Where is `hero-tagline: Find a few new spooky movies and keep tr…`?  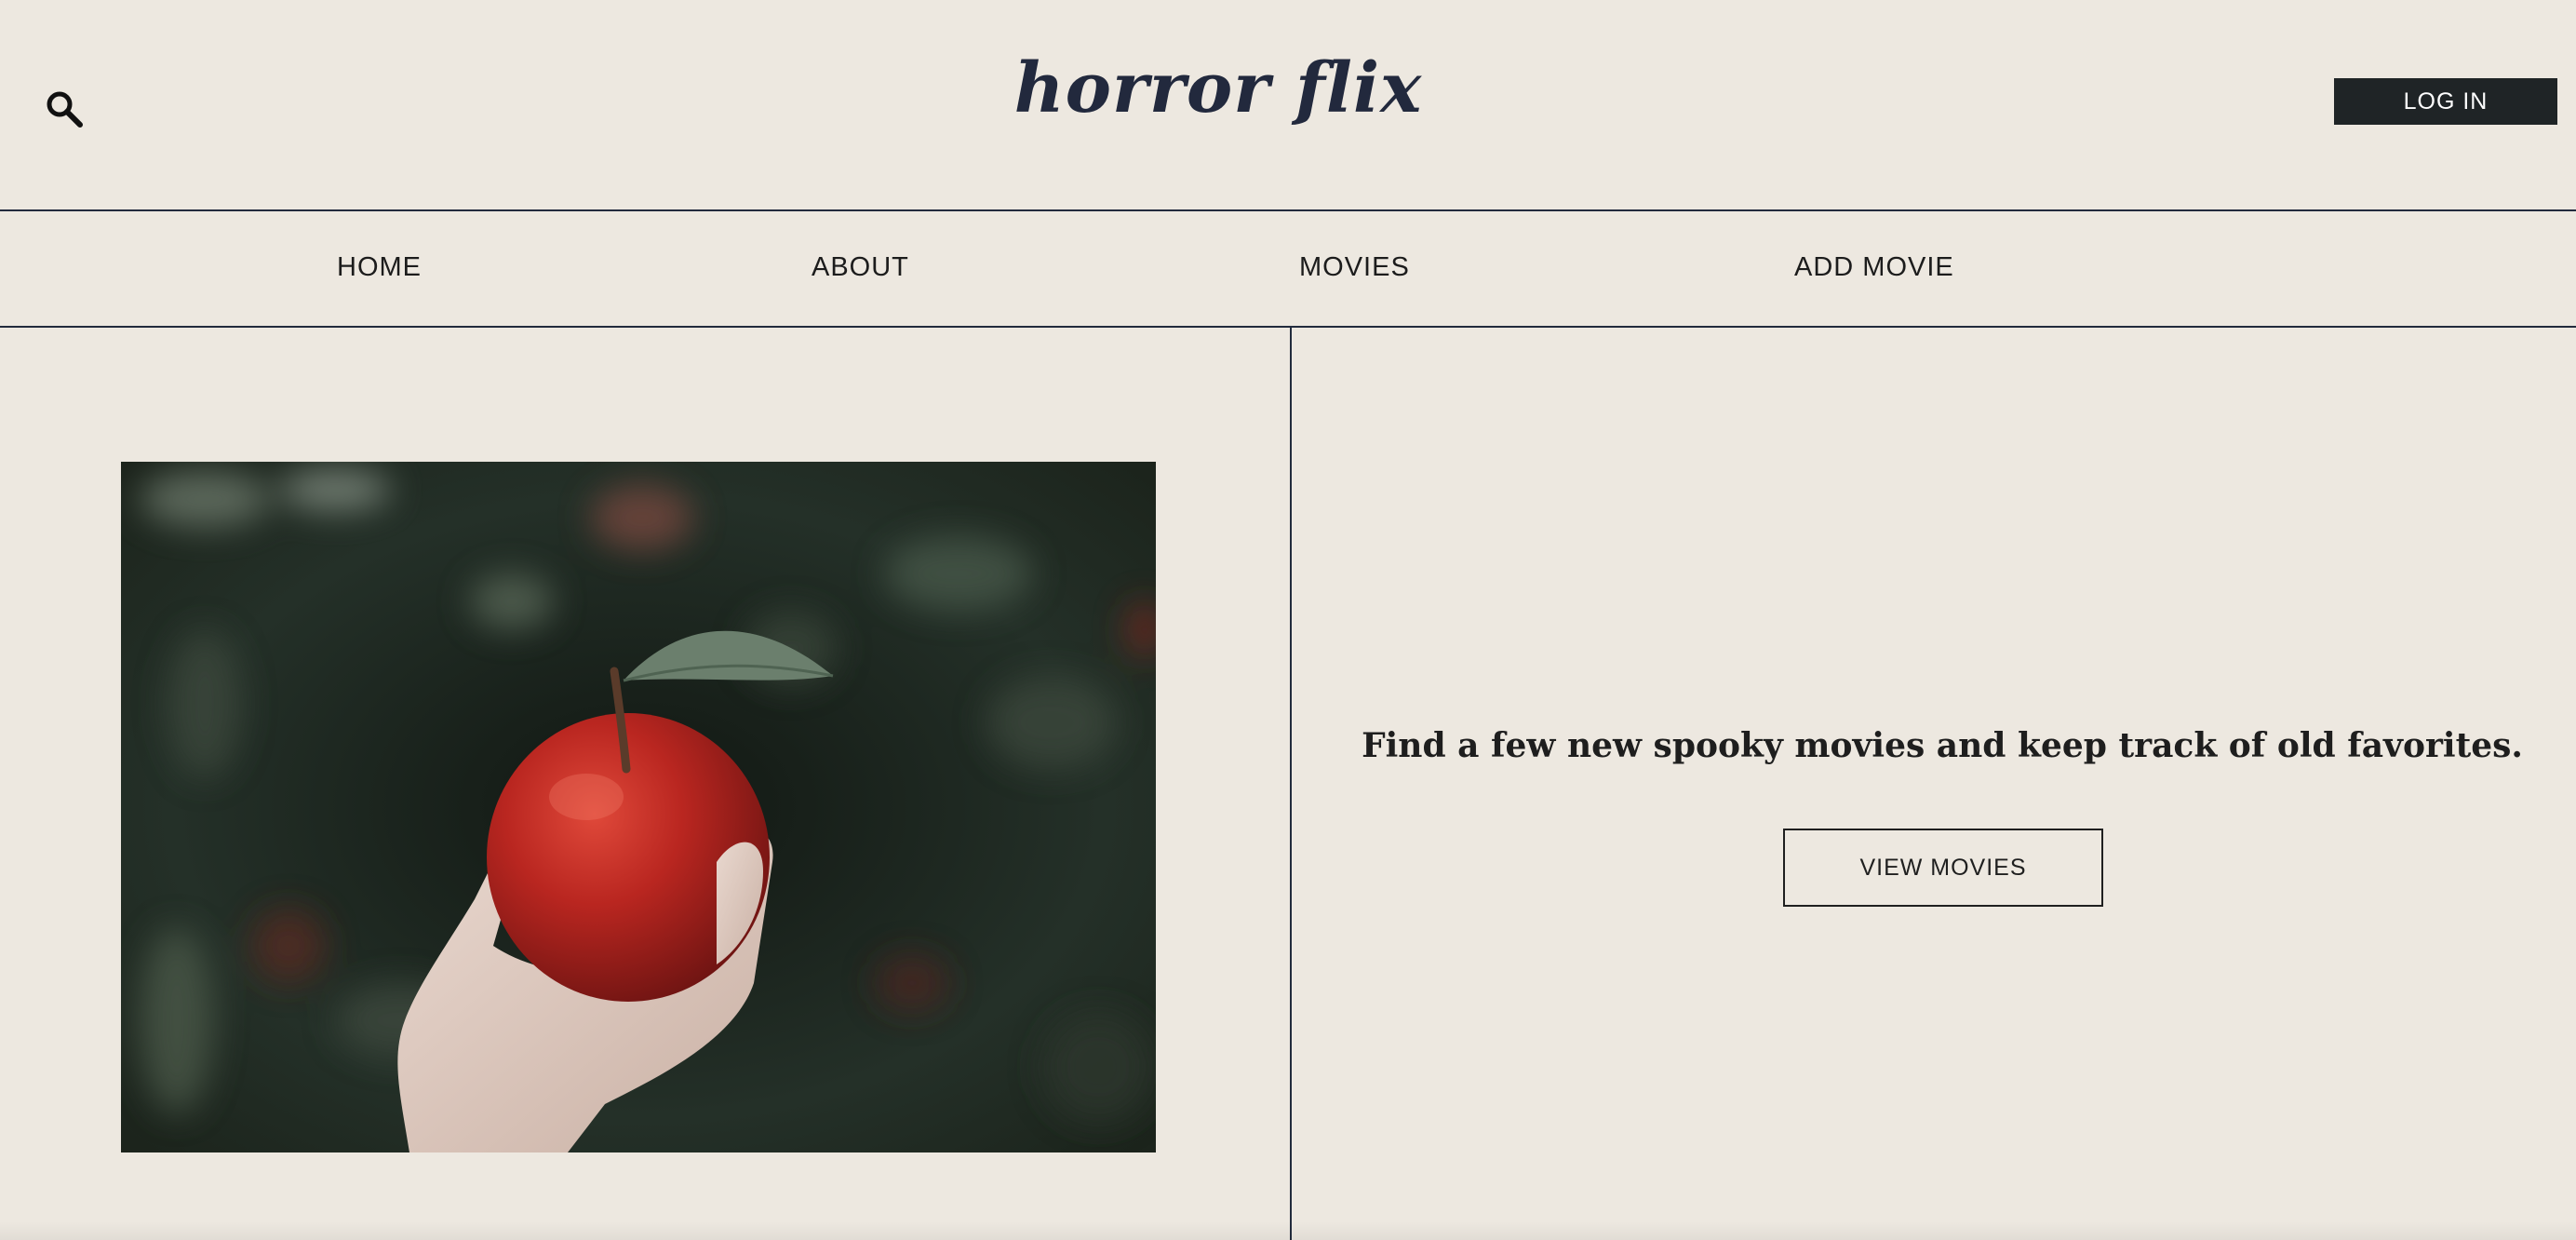
hero-tagline: Find a few new spooky movies and keep tr… is located at coordinates (1942, 745).